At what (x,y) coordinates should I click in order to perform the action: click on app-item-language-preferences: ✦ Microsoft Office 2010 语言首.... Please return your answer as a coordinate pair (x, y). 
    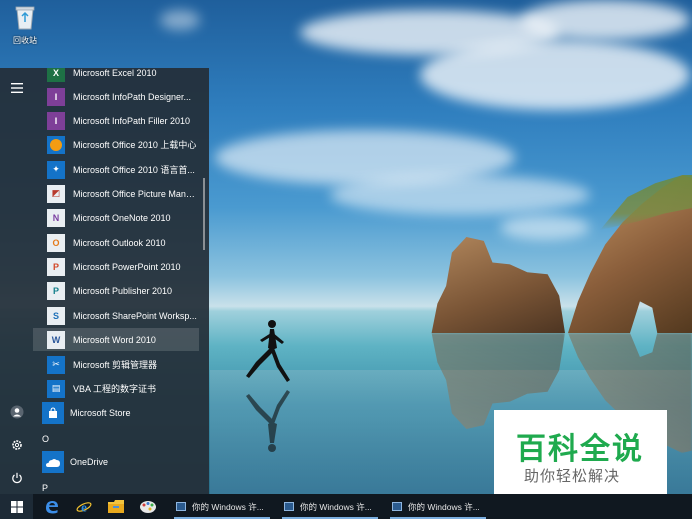
    Looking at the image, I should click on (127, 169).